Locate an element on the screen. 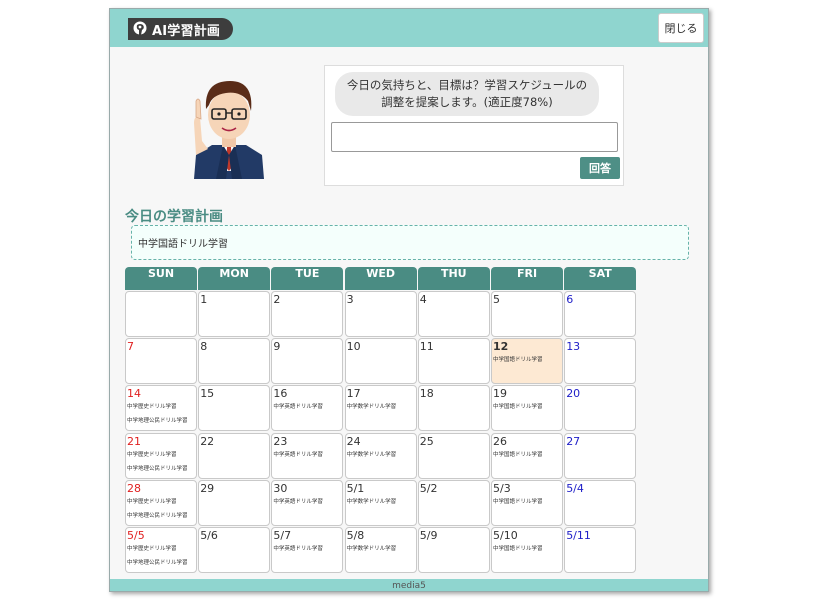 The height and width of the screenshot is (600, 819). calendar-day-cell: 5/4 is located at coordinates (600, 502).